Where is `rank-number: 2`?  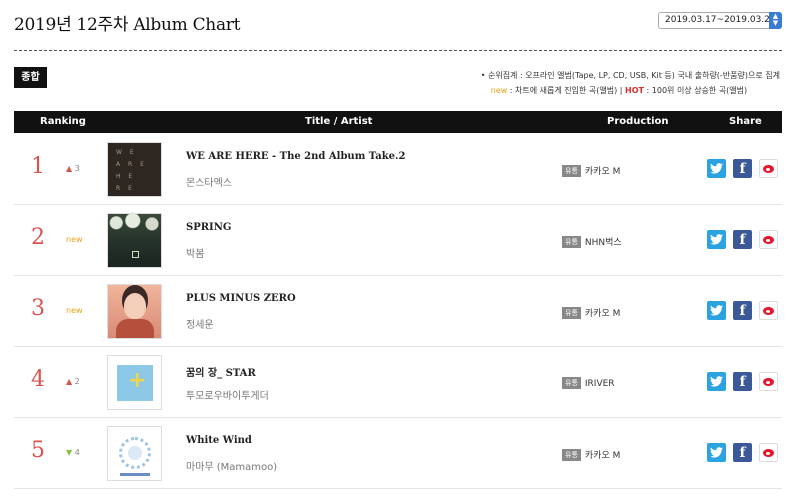
rank-number: 2 is located at coordinates (38, 237).